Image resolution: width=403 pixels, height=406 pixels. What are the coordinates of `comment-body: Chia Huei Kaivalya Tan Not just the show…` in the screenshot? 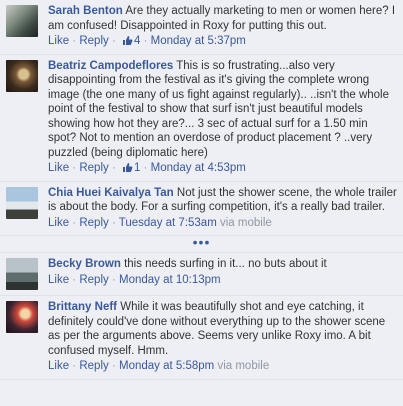 It's located at (222, 208).